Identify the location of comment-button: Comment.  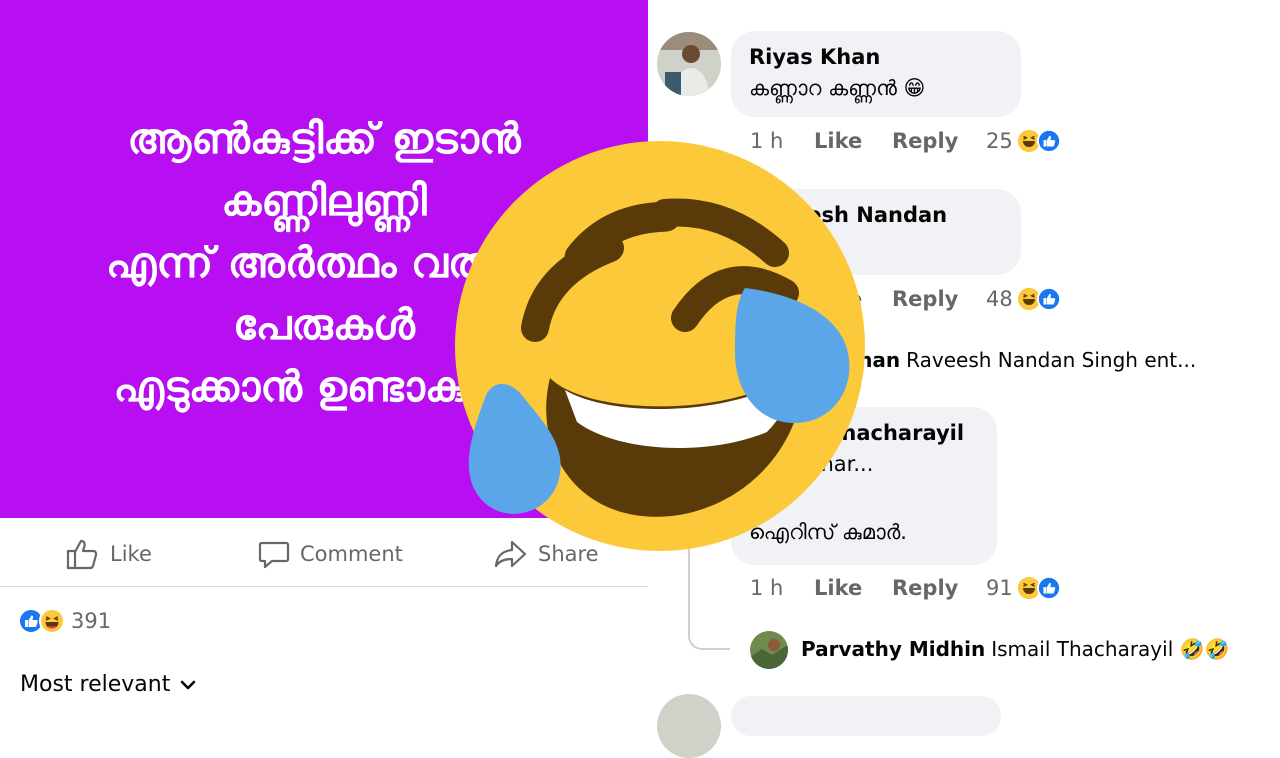
(330, 554).